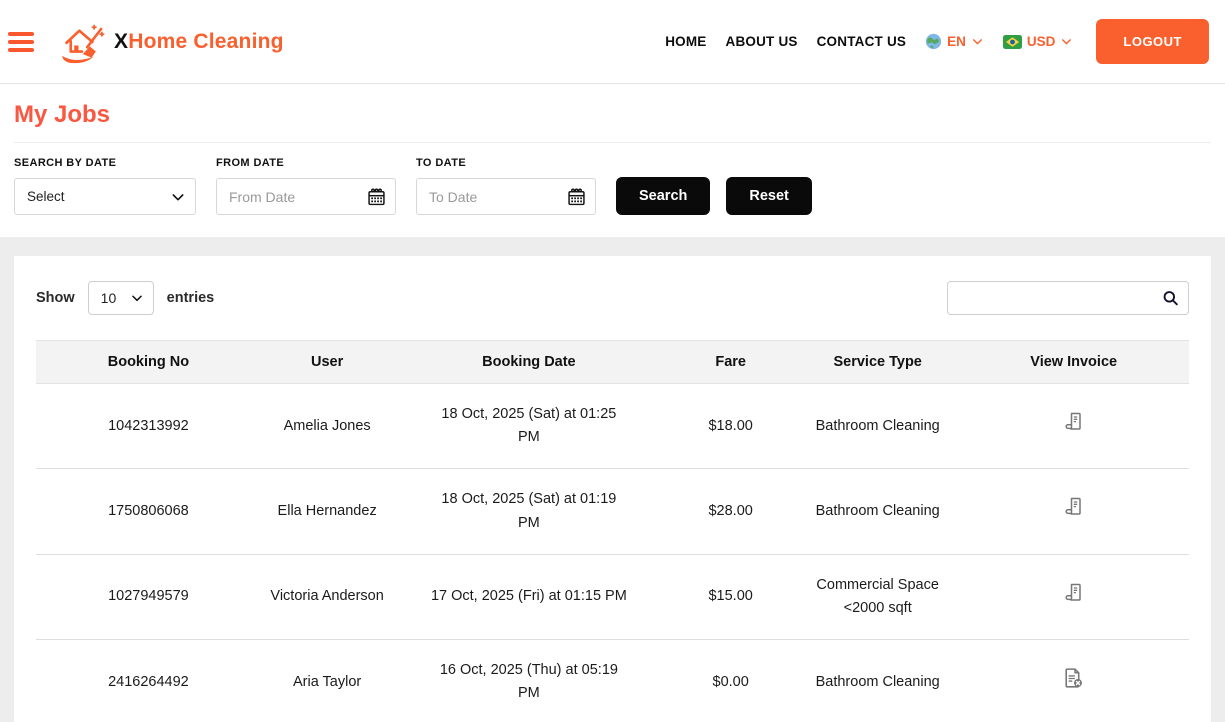 The image size is (1225, 722). Describe the element at coordinates (933, 41) in the screenshot. I see `globe-icon` at that location.